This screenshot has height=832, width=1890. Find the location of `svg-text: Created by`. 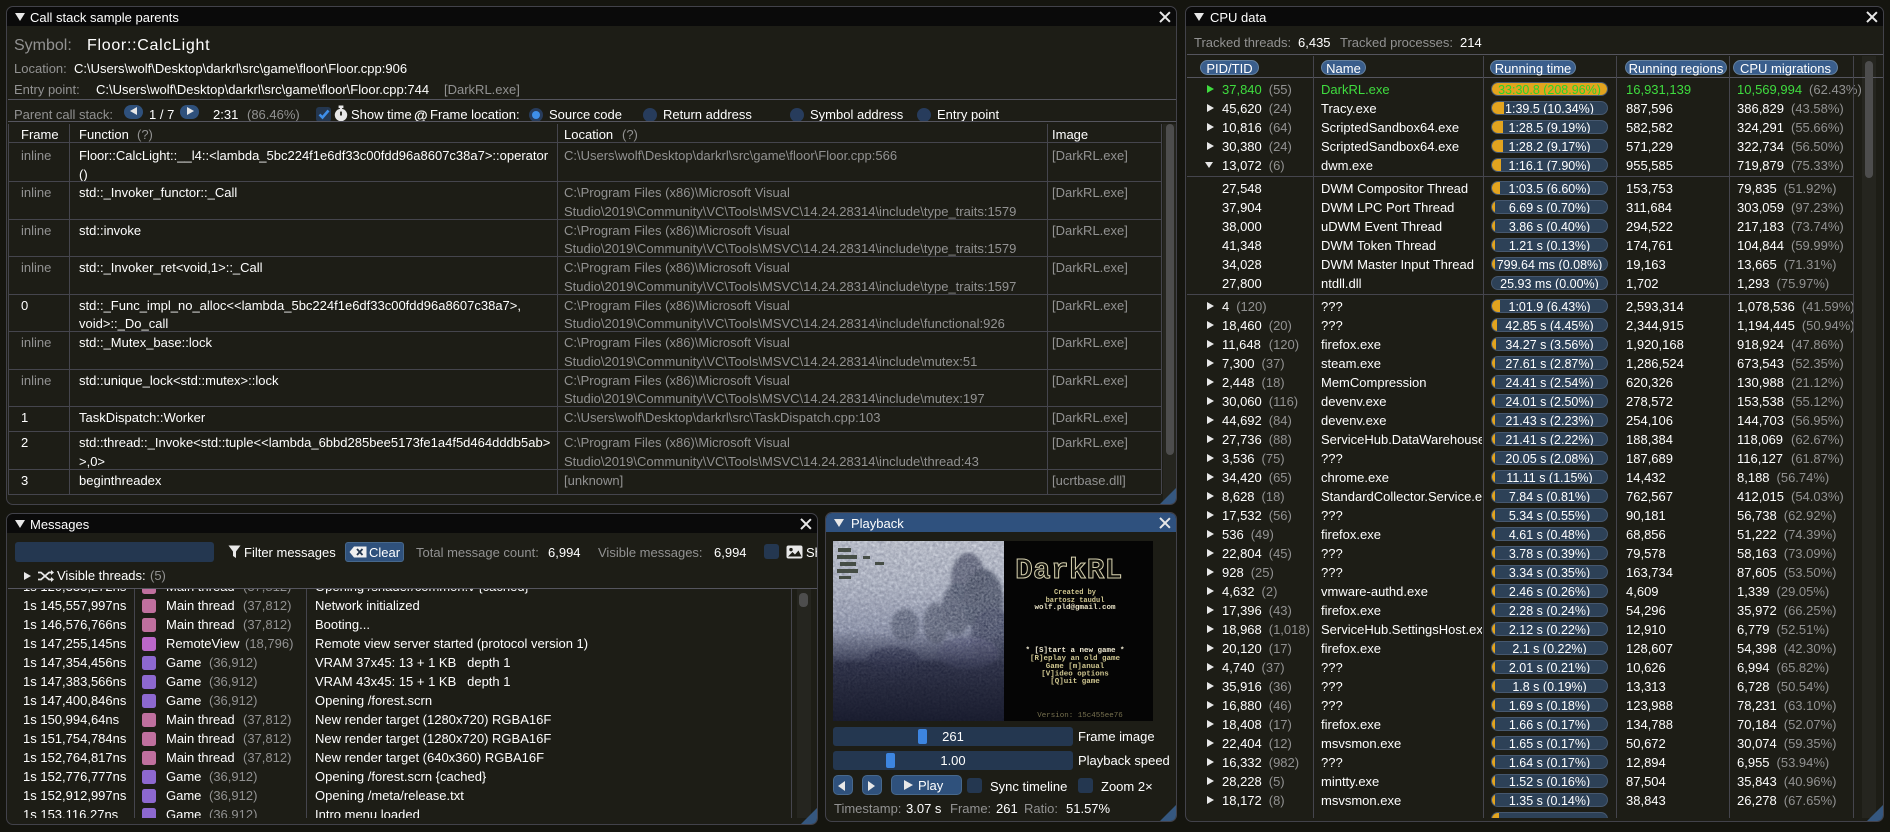

svg-text: Created by is located at coordinates (1075, 593).